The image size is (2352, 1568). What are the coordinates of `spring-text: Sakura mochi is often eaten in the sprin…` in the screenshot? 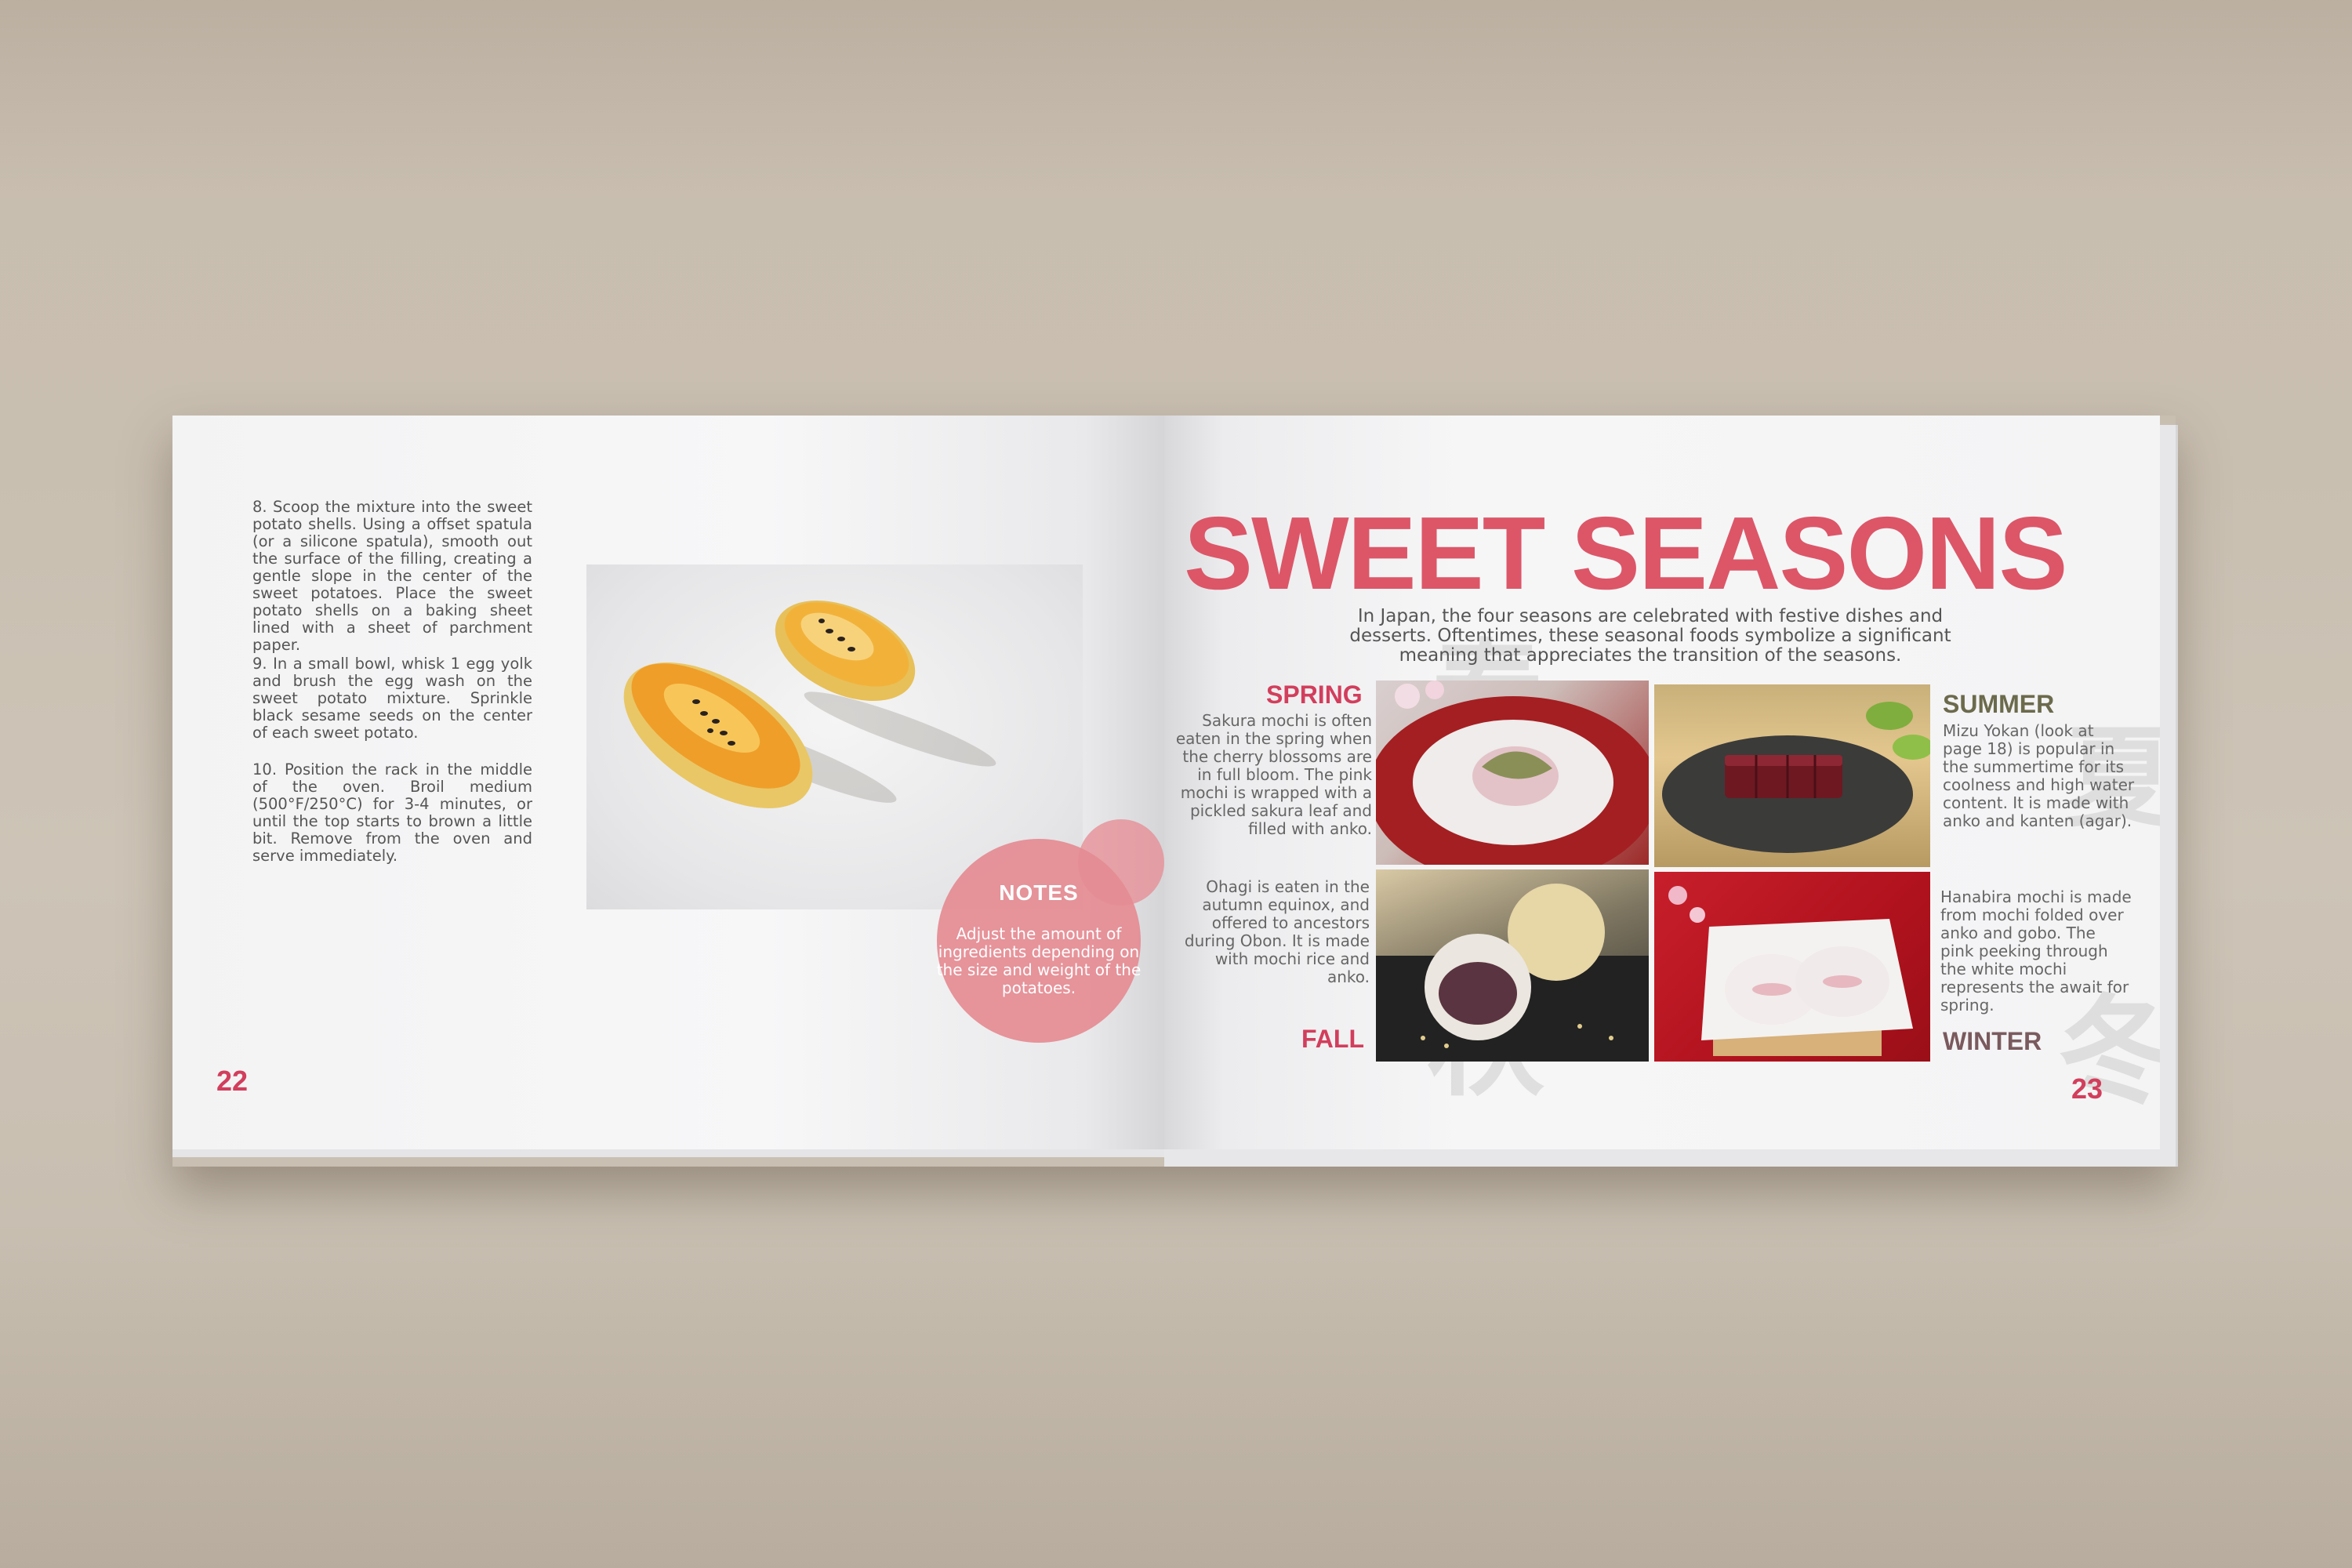 It's located at (1273, 774).